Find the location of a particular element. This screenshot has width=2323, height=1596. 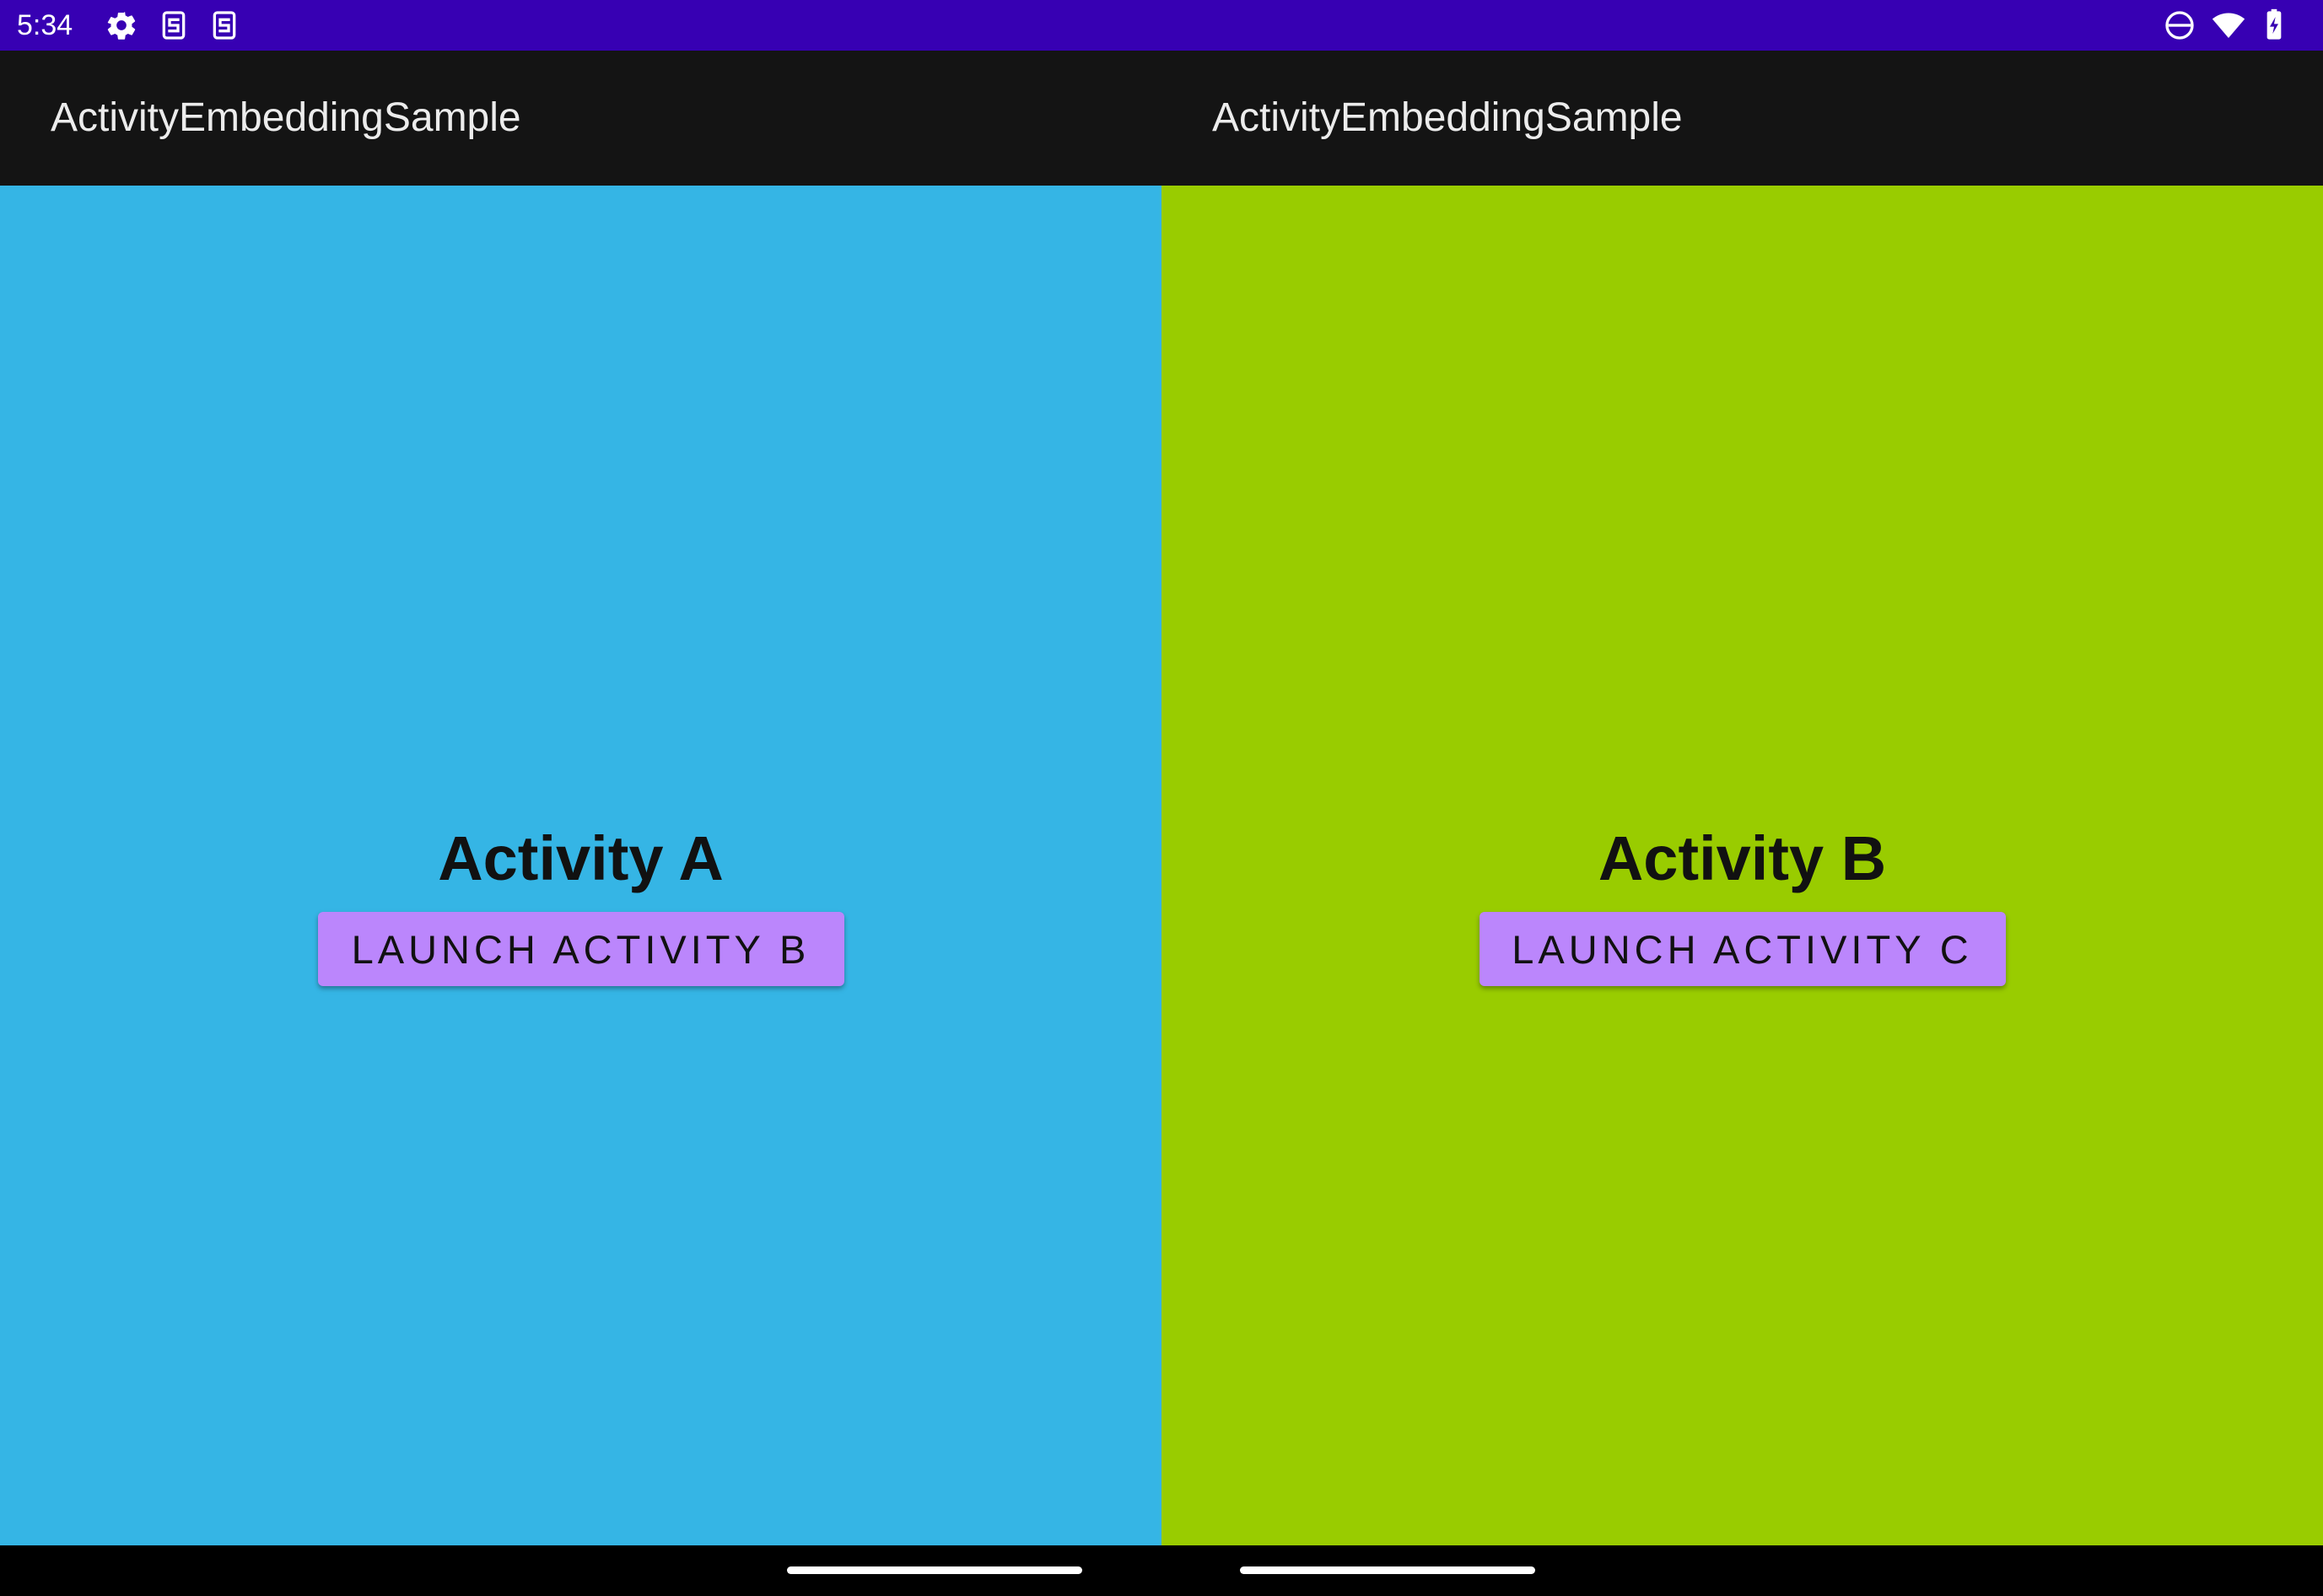

activity-heading: Activity B is located at coordinates (1742, 858).